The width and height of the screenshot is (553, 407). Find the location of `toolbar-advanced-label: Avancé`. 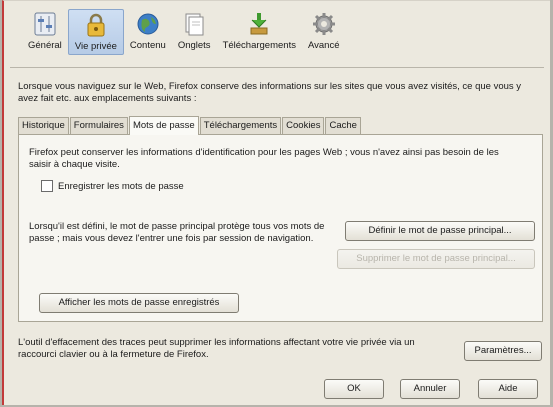

toolbar-advanced-label: Avancé is located at coordinates (323, 45).